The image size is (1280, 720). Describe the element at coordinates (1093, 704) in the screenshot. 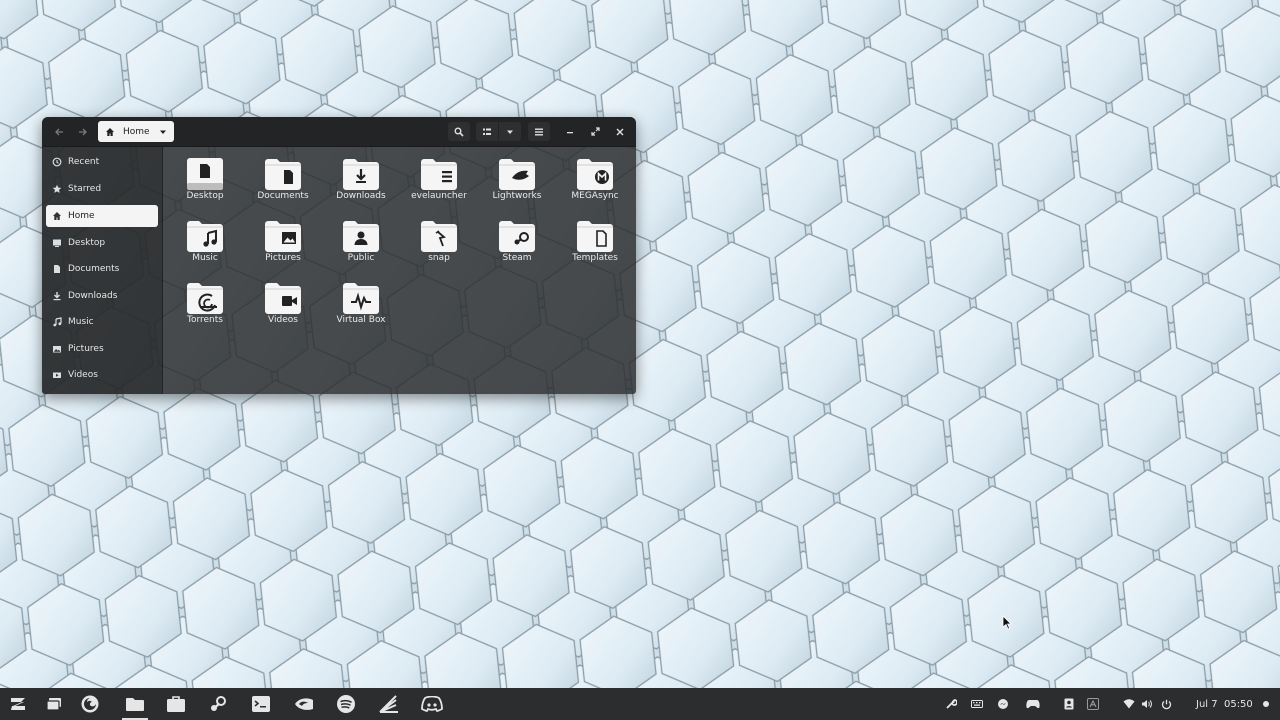

I see `tray-font` at that location.